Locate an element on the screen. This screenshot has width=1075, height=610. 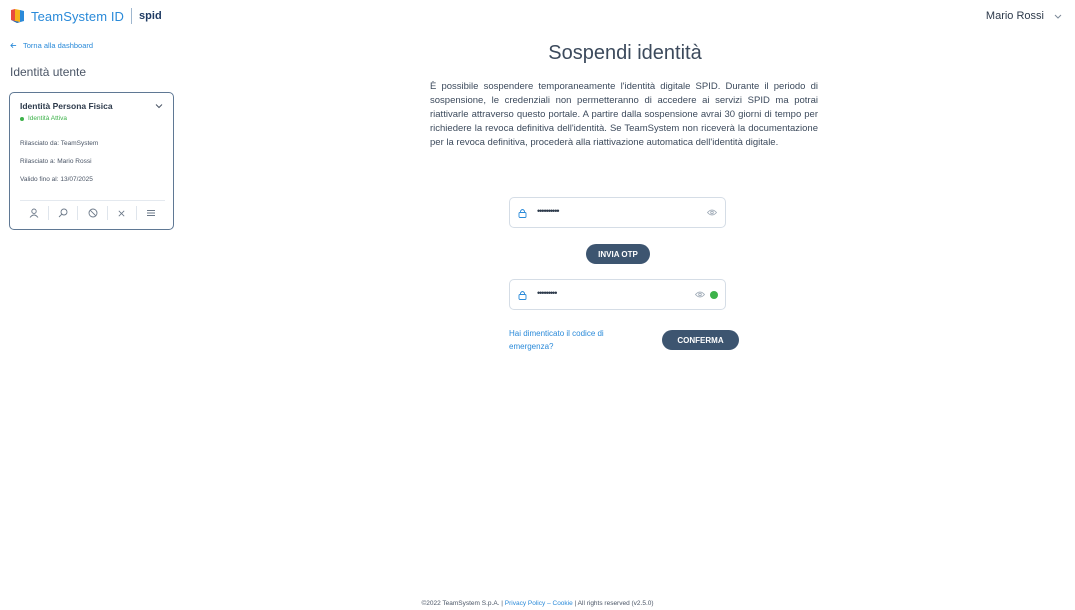
forgot-emergency-code-link: Hai dimenticato il codice di emergenza? is located at coordinates (571, 340).